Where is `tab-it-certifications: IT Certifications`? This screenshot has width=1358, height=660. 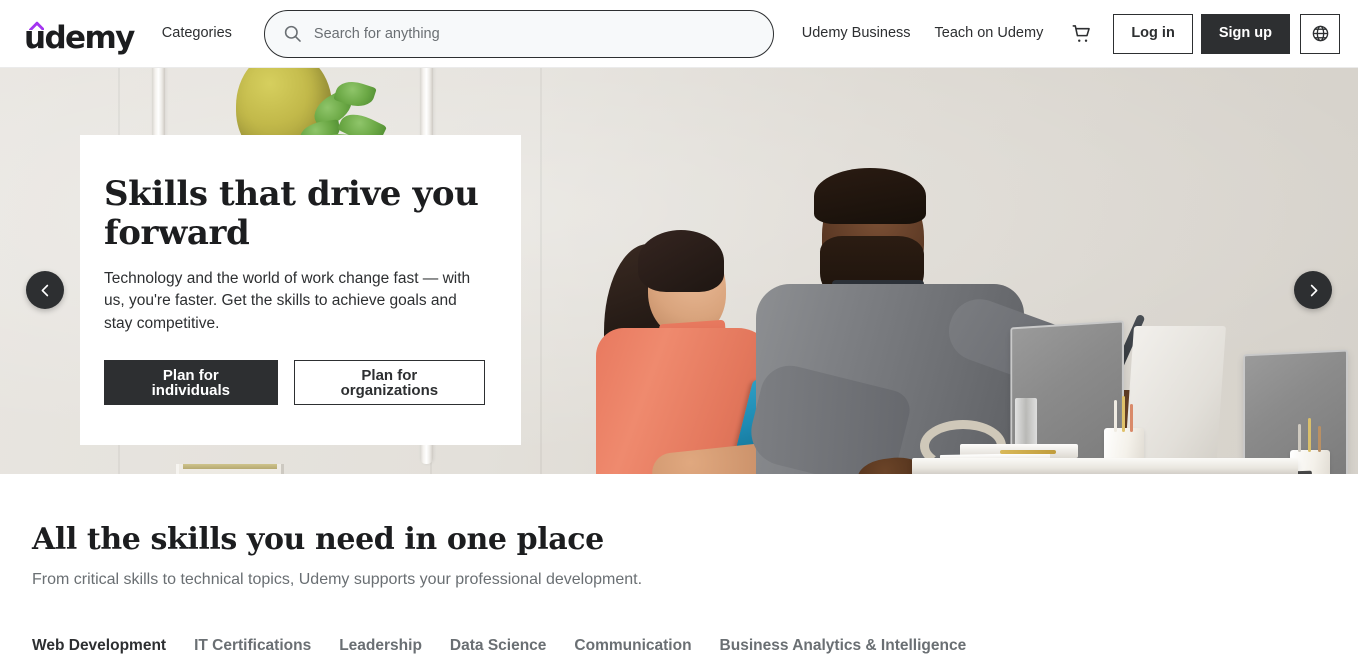 tab-it-certifications: IT Certifications is located at coordinates (252, 648).